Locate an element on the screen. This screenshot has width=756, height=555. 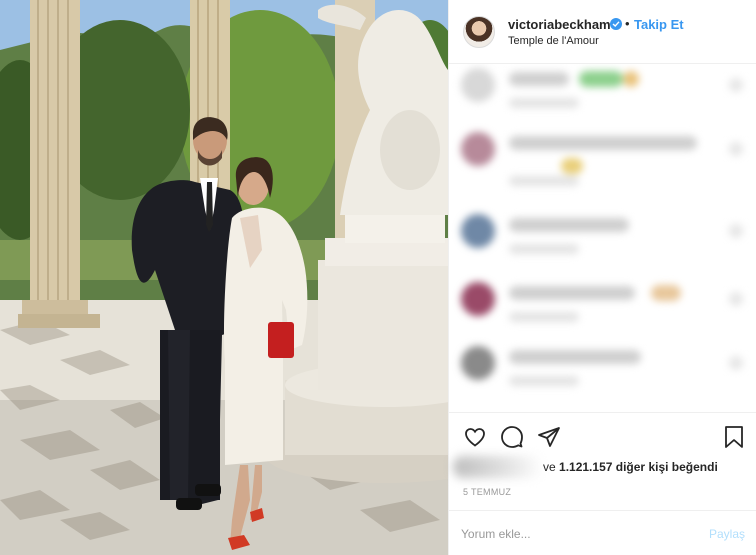
likes-count: 1.121.157 is located at coordinates (585, 467).